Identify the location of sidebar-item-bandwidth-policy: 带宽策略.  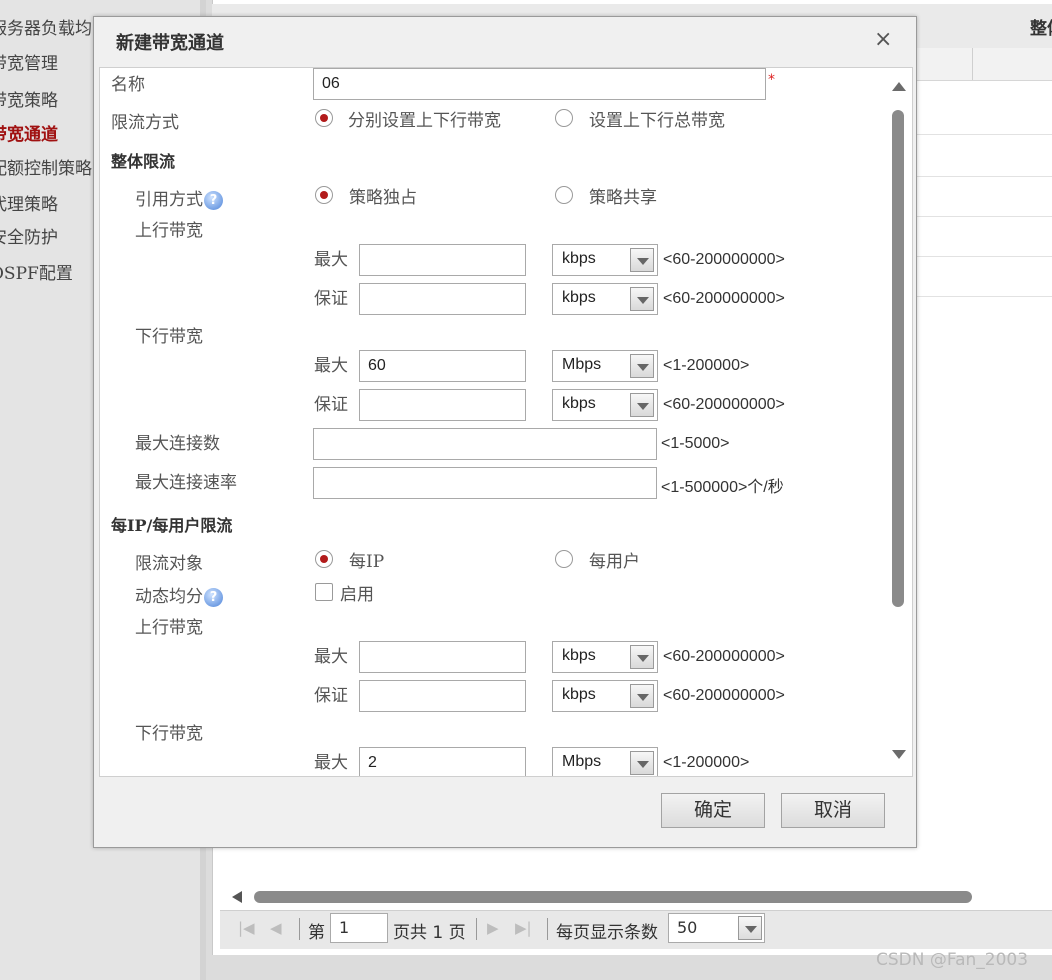
(29, 98).